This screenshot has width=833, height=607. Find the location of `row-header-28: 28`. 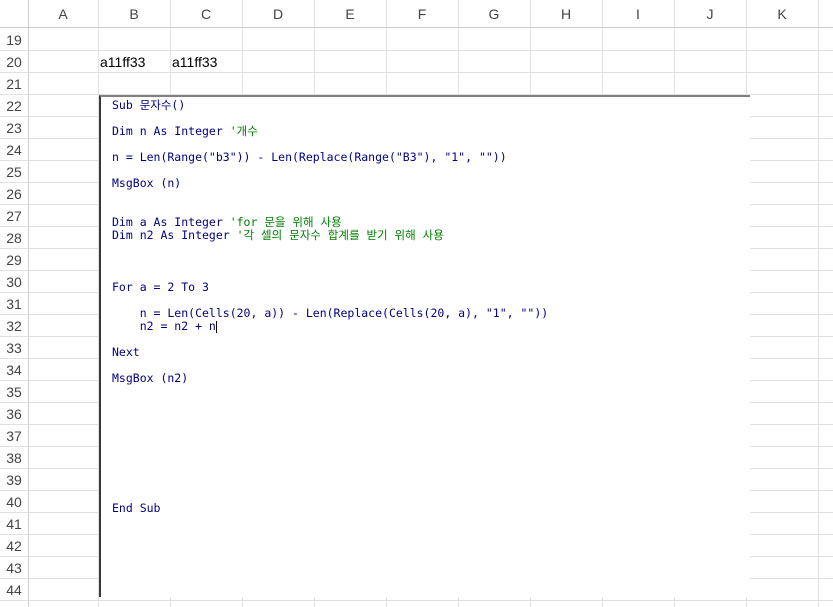

row-header-28: 28 is located at coordinates (14, 238).